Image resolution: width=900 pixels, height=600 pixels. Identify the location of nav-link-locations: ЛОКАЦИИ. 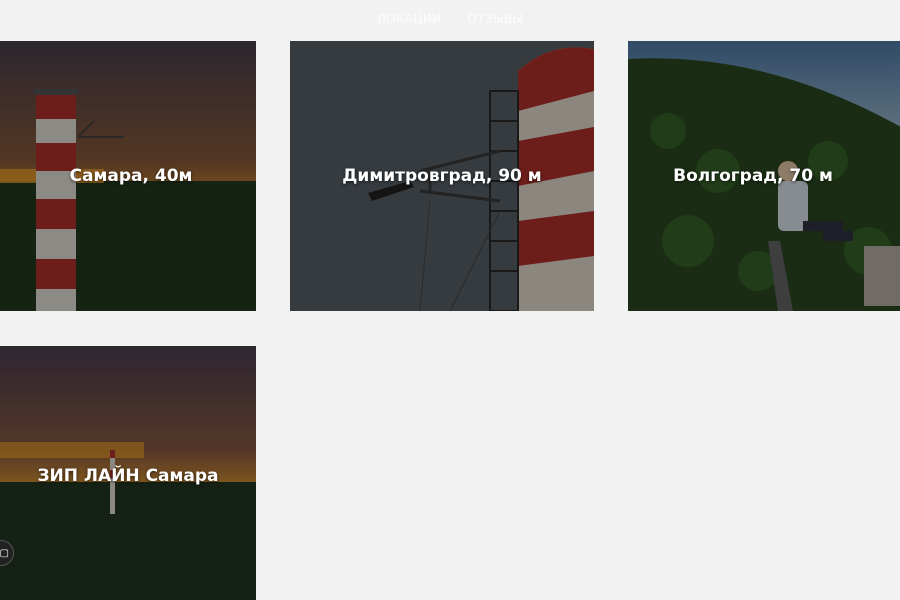
(409, 19).